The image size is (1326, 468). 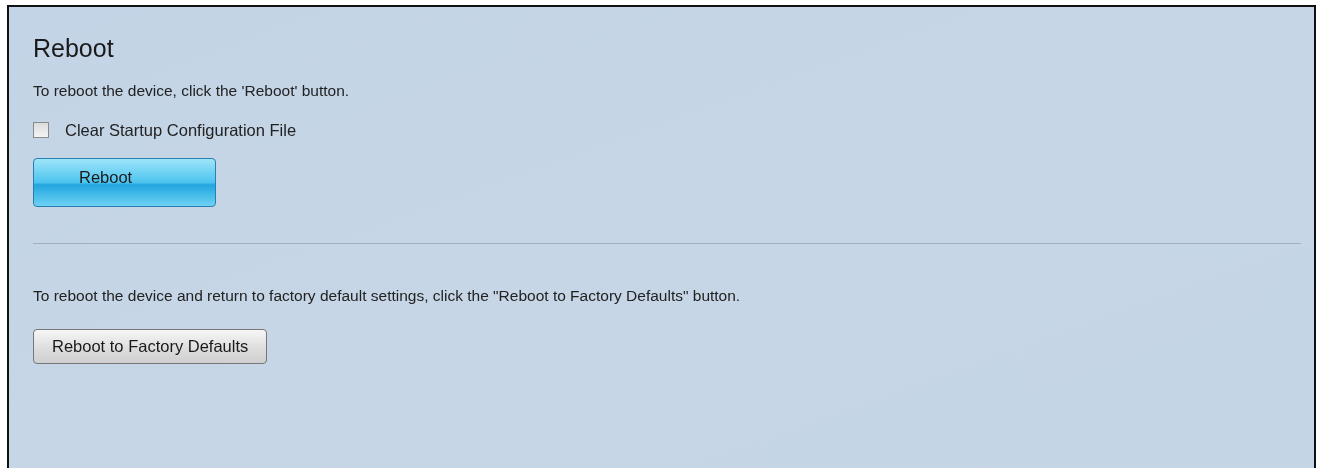 What do you see at coordinates (181, 130) in the screenshot?
I see `checkbox-label: Clear Startup Configuration File` at bounding box center [181, 130].